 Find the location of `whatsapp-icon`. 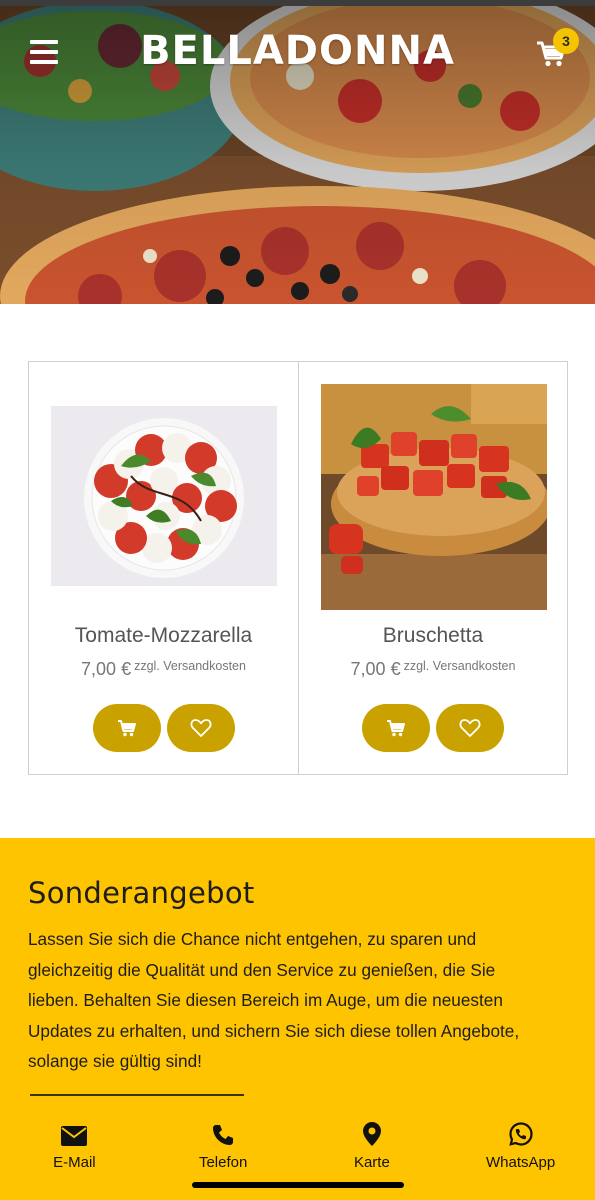

whatsapp-icon is located at coordinates (520, 1132).